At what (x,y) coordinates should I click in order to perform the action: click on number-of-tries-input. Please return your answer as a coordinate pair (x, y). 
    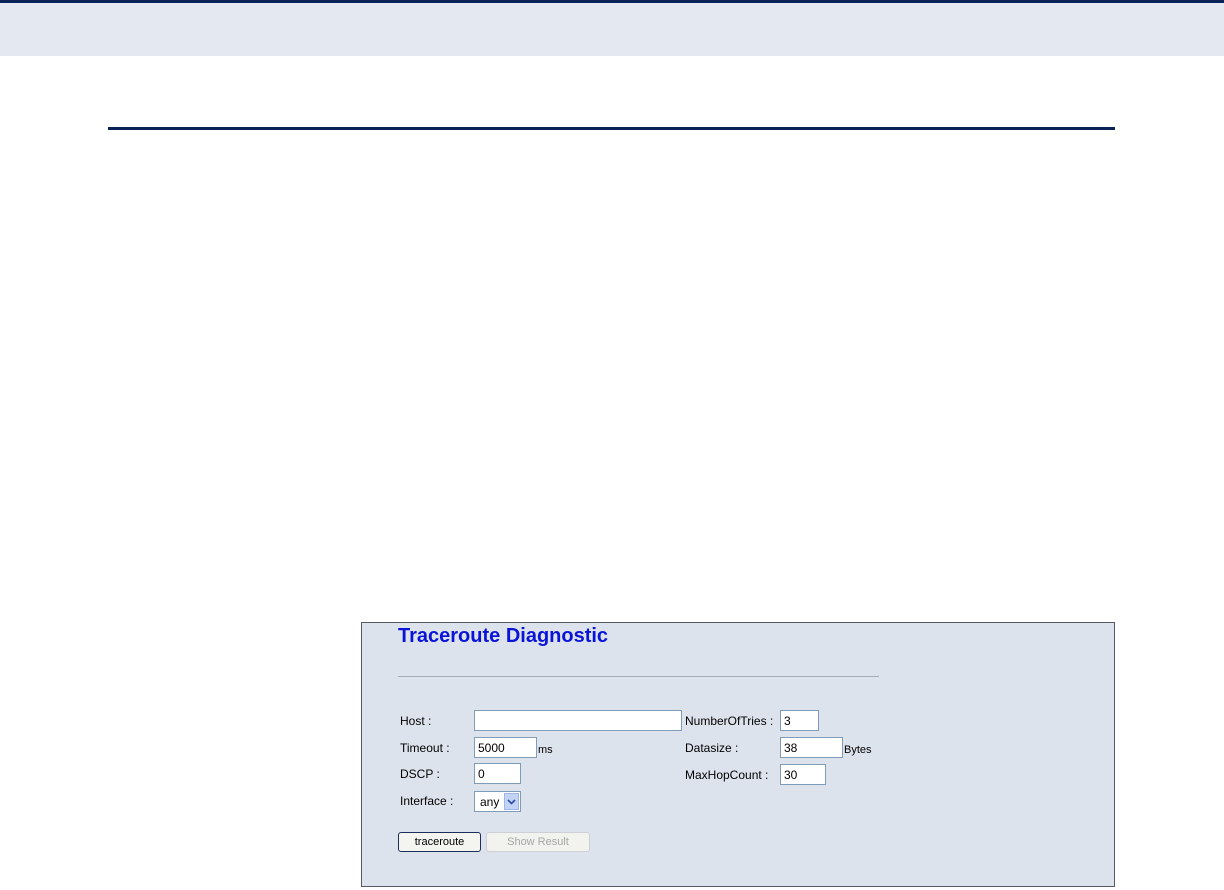
    Looking at the image, I should click on (799, 720).